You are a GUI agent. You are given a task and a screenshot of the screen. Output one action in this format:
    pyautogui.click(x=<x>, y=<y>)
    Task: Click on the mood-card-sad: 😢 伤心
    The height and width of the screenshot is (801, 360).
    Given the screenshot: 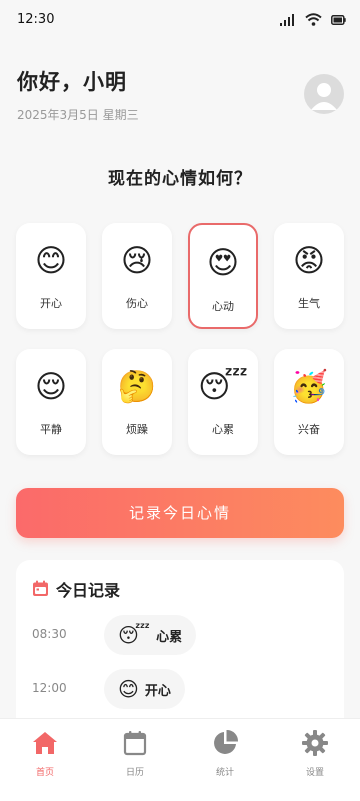 What is the action you would take?
    pyautogui.click(x=137, y=276)
    